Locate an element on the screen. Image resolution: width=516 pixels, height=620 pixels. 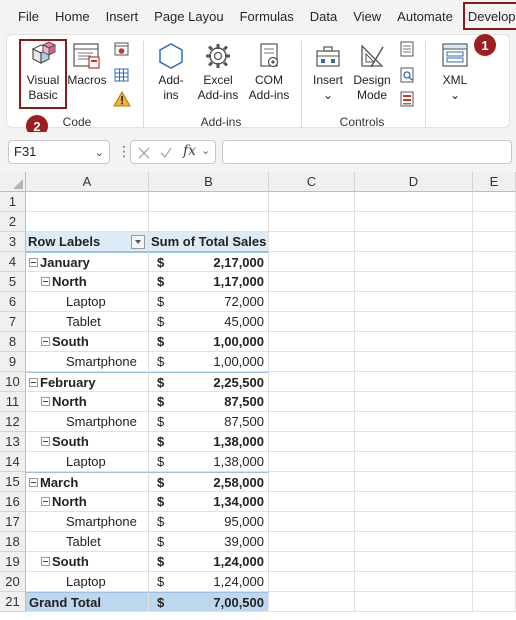
pivot-row-labels-header: Row Labels is located at coordinates (87, 242).